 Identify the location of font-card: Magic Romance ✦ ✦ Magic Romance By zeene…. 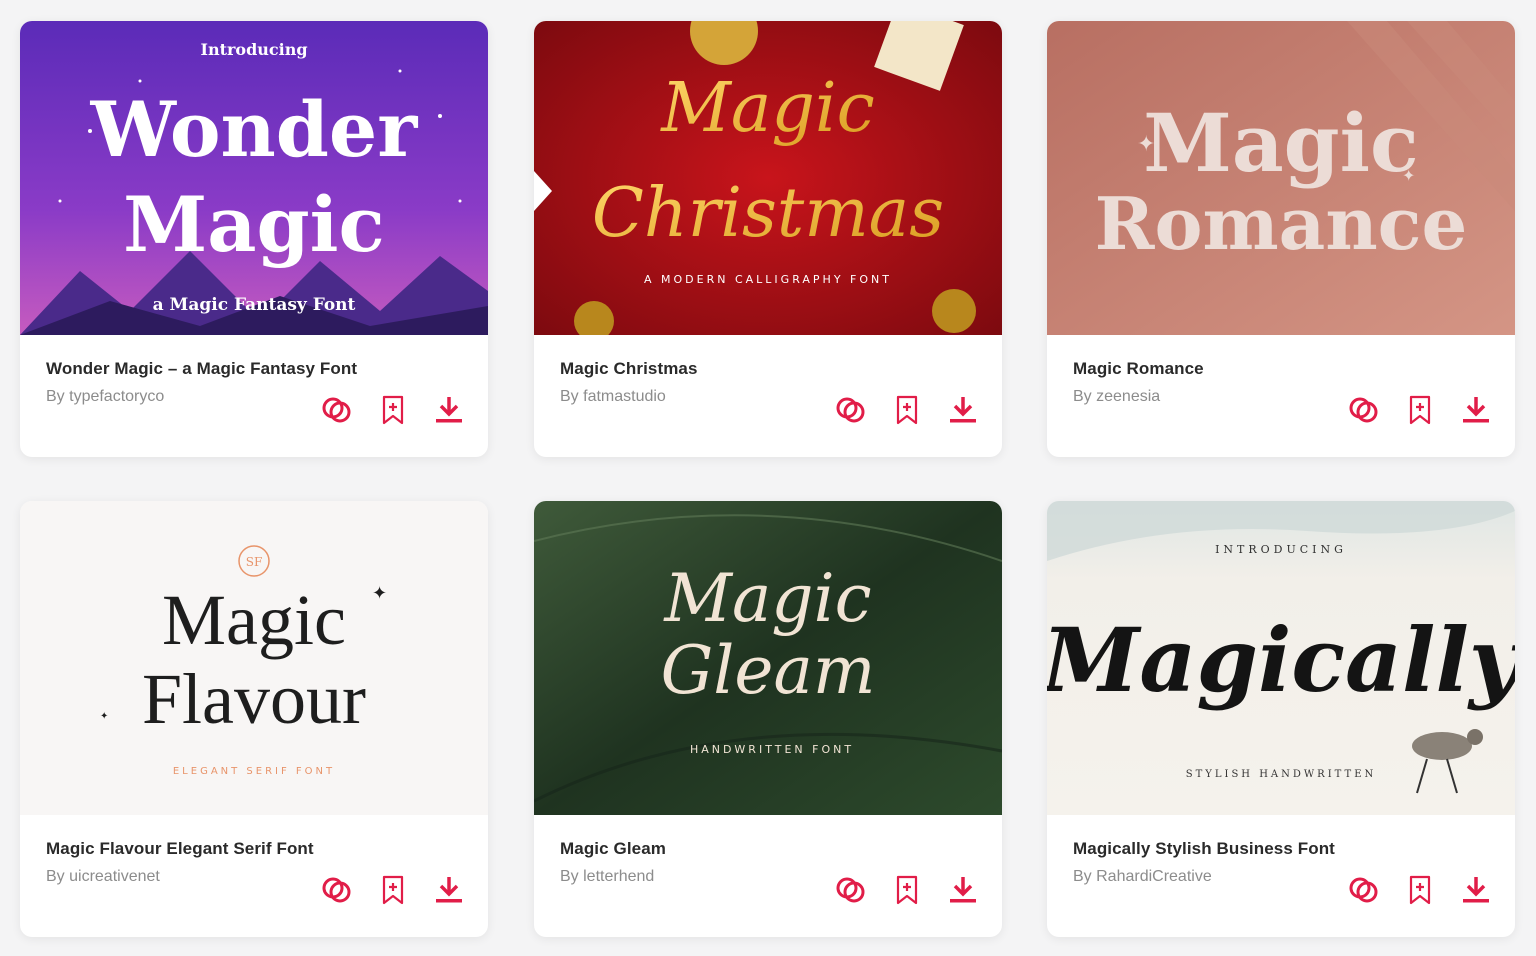
(1281, 239).